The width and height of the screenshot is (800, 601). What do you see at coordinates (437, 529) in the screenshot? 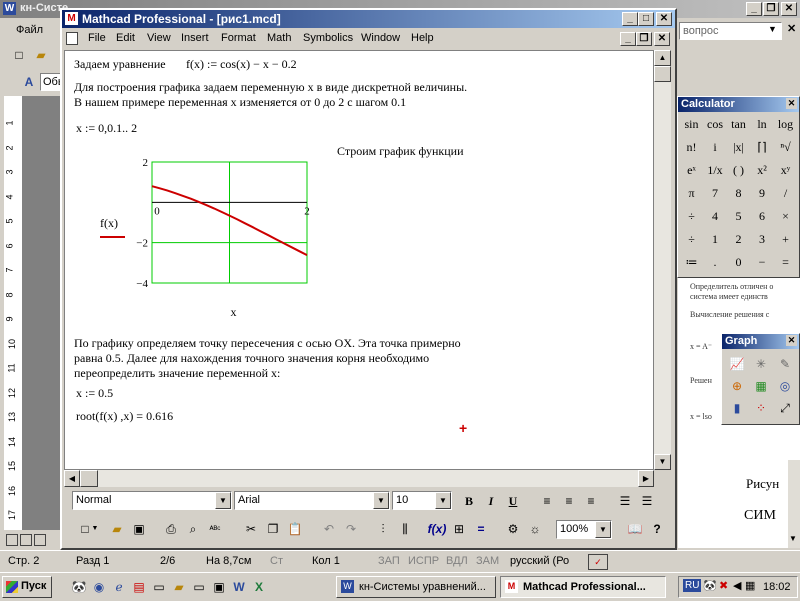
I see `insert-function-icon: f(x)` at bounding box center [437, 529].